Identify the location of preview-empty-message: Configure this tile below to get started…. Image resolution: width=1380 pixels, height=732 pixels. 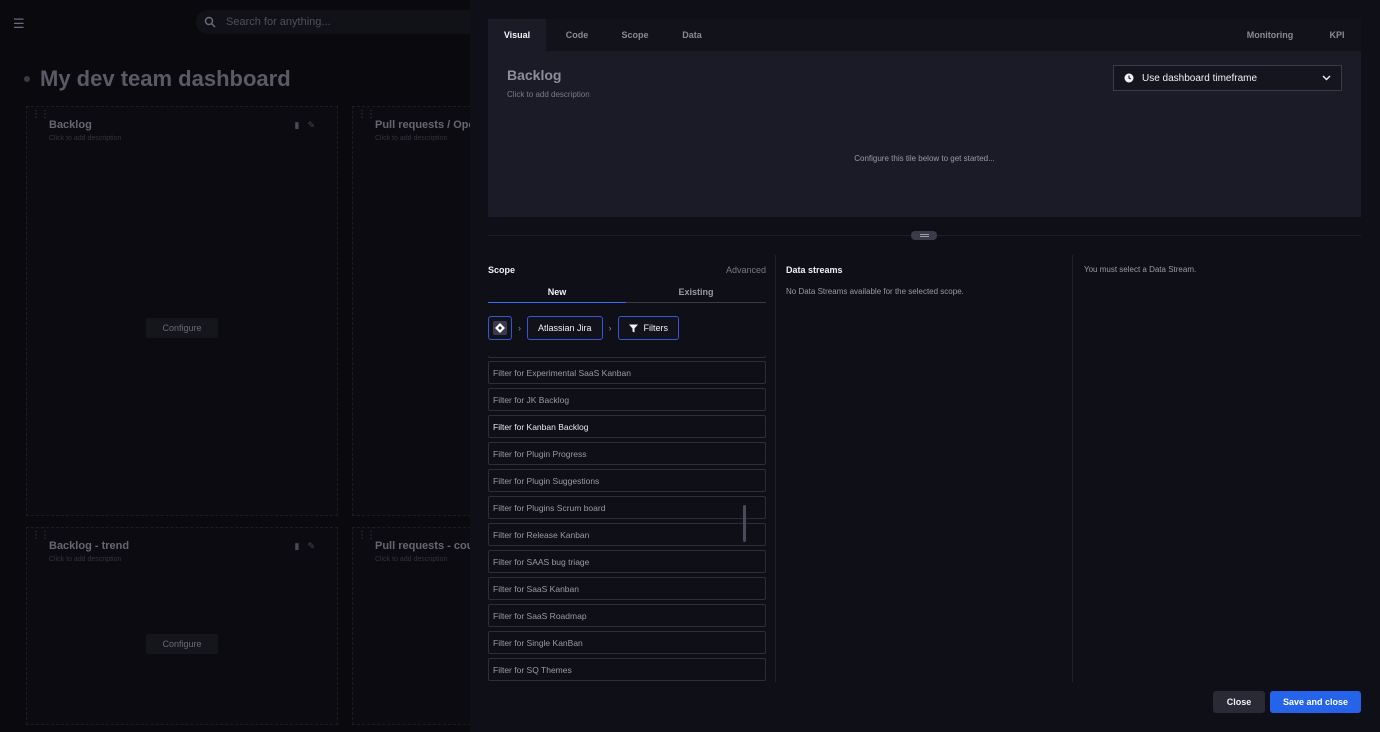
(924, 158).